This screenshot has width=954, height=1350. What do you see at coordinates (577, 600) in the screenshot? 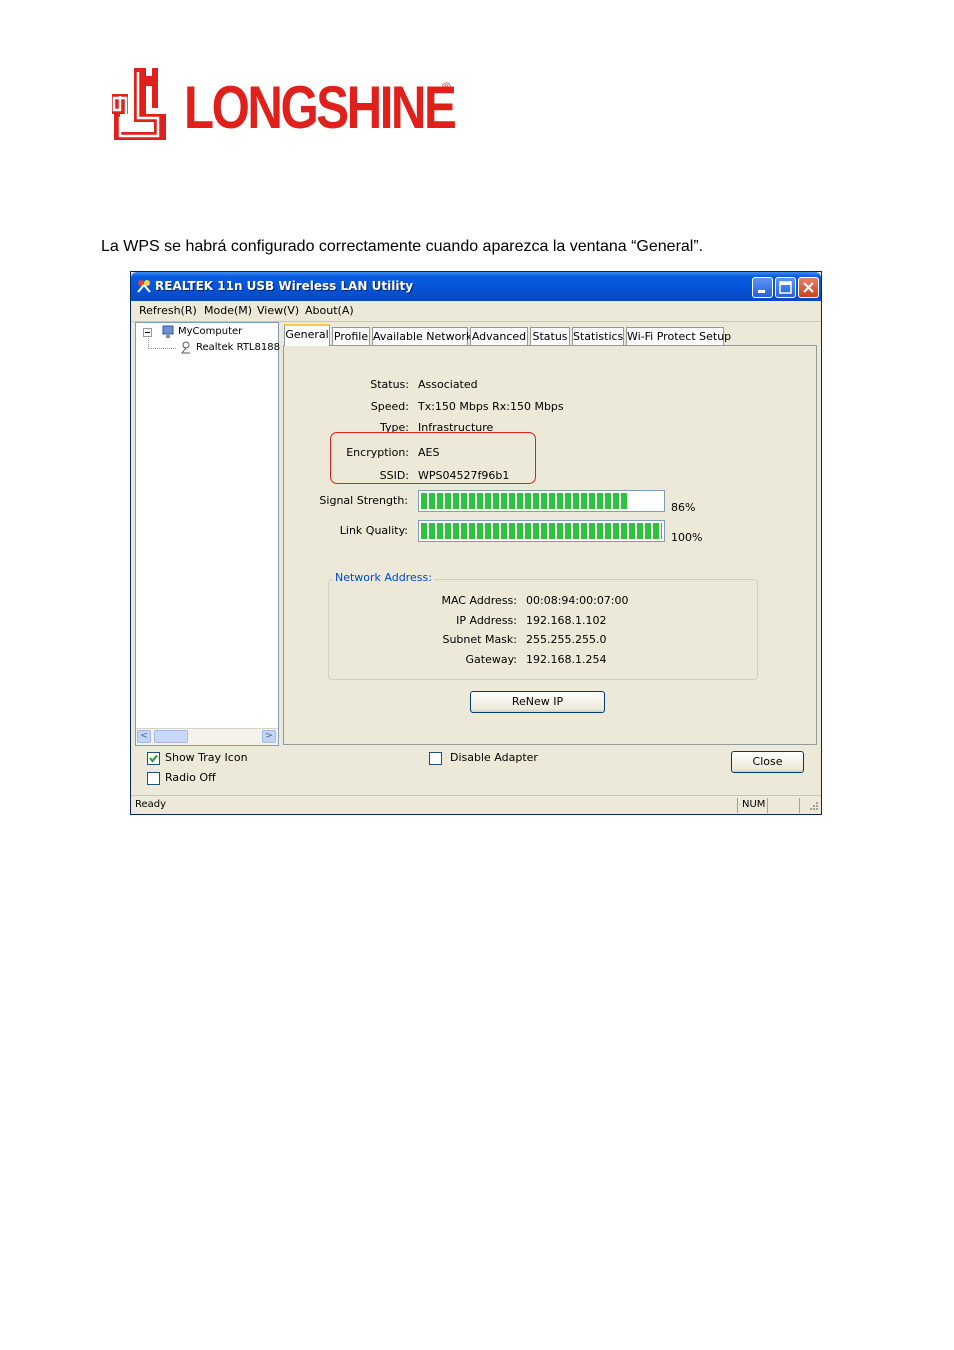
I see `mac-address-value: 00:08:94:00:07:00` at bounding box center [577, 600].